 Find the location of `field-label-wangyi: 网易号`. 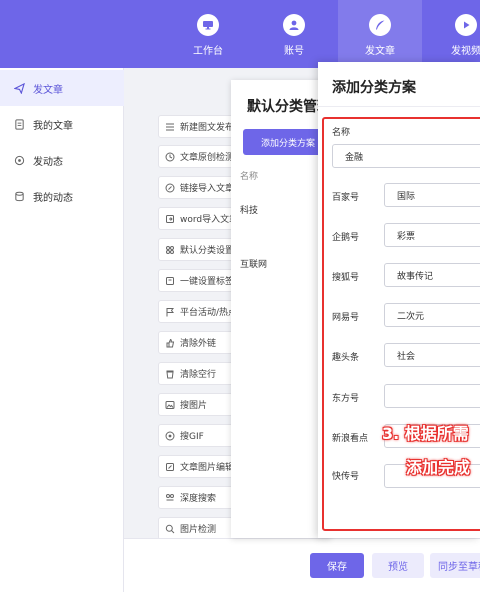

field-label-wangyi: 网易号 is located at coordinates (346, 318).